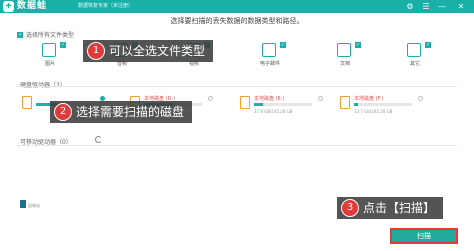 The height and width of the screenshot is (251, 474). What do you see at coordinates (424, 236) in the screenshot?
I see `scan-button: 扫描` at bounding box center [424, 236].